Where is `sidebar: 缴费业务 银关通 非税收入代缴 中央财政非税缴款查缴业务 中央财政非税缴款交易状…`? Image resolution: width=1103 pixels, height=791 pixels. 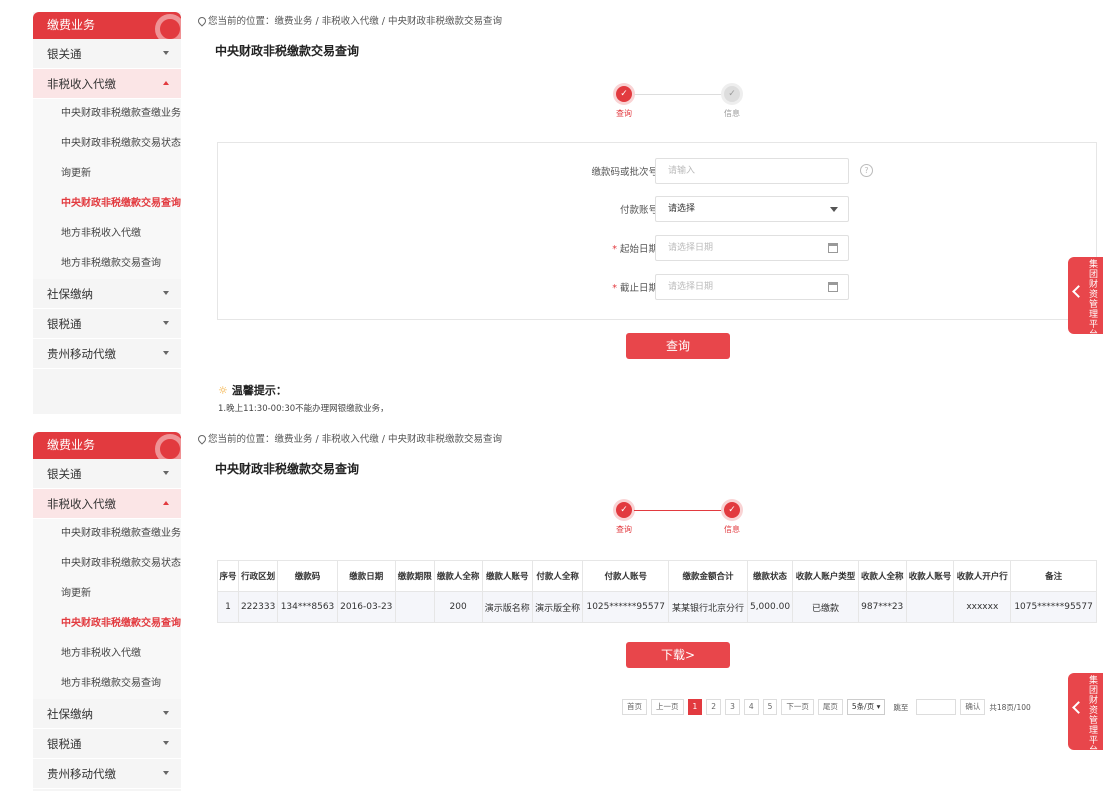
sidebar: 缴费业务 银关通 非税收入代缴 中央财政非税缴款查缴业务 中央财政非税缴款交易状… is located at coordinates (107, 611).